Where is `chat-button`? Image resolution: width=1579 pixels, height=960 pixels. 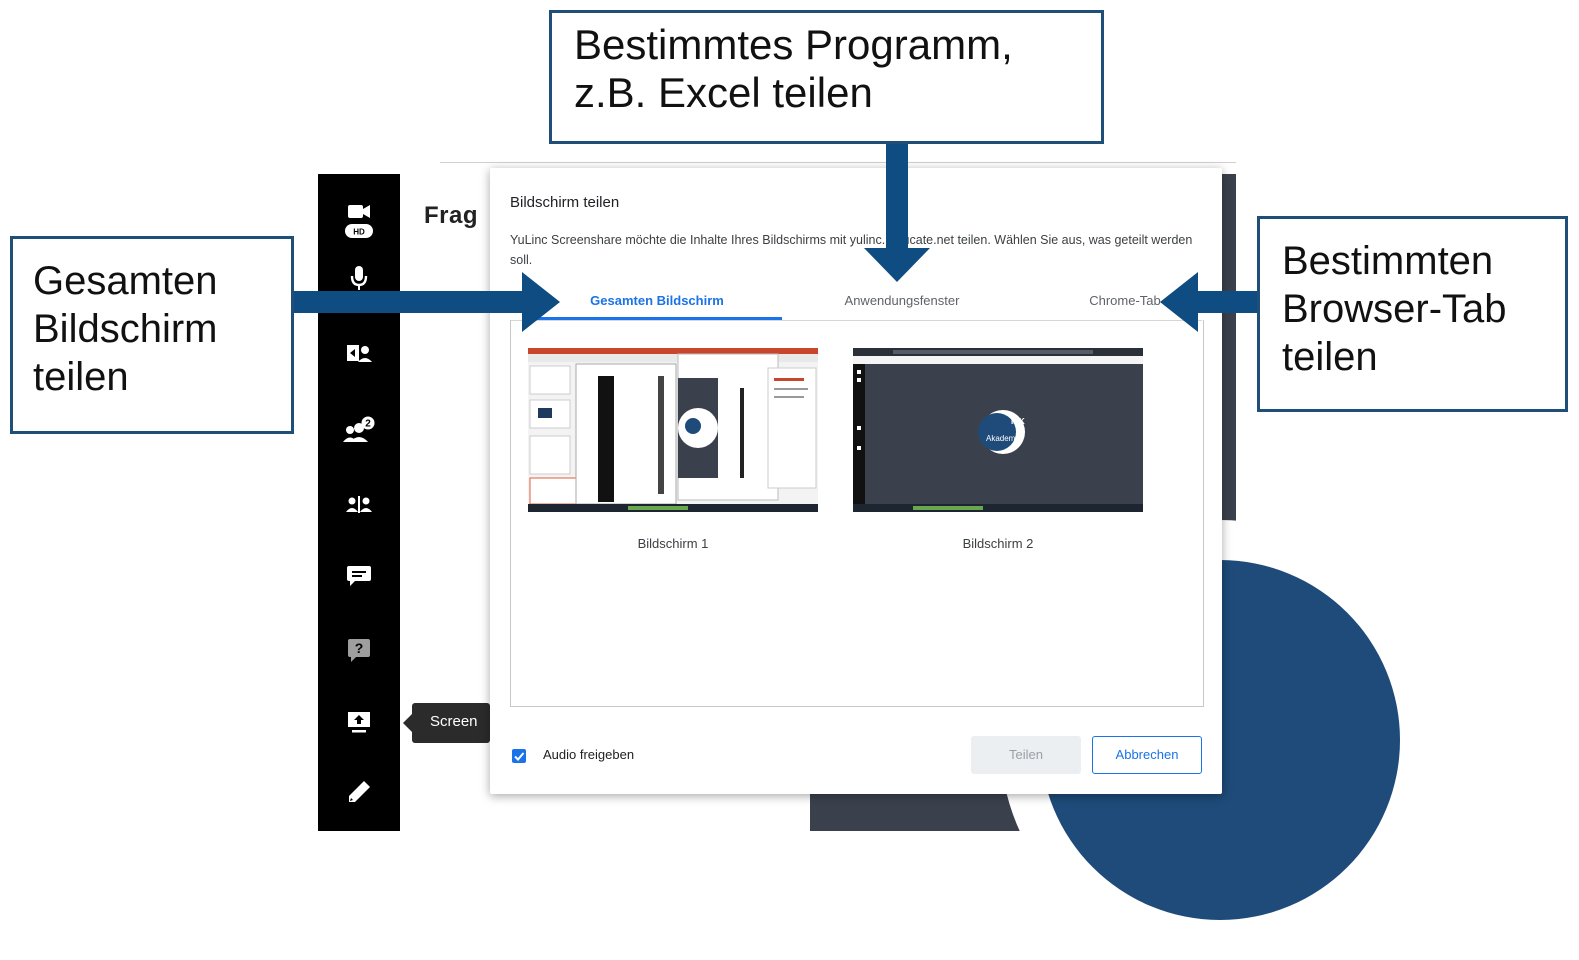
chat-button is located at coordinates (359, 576).